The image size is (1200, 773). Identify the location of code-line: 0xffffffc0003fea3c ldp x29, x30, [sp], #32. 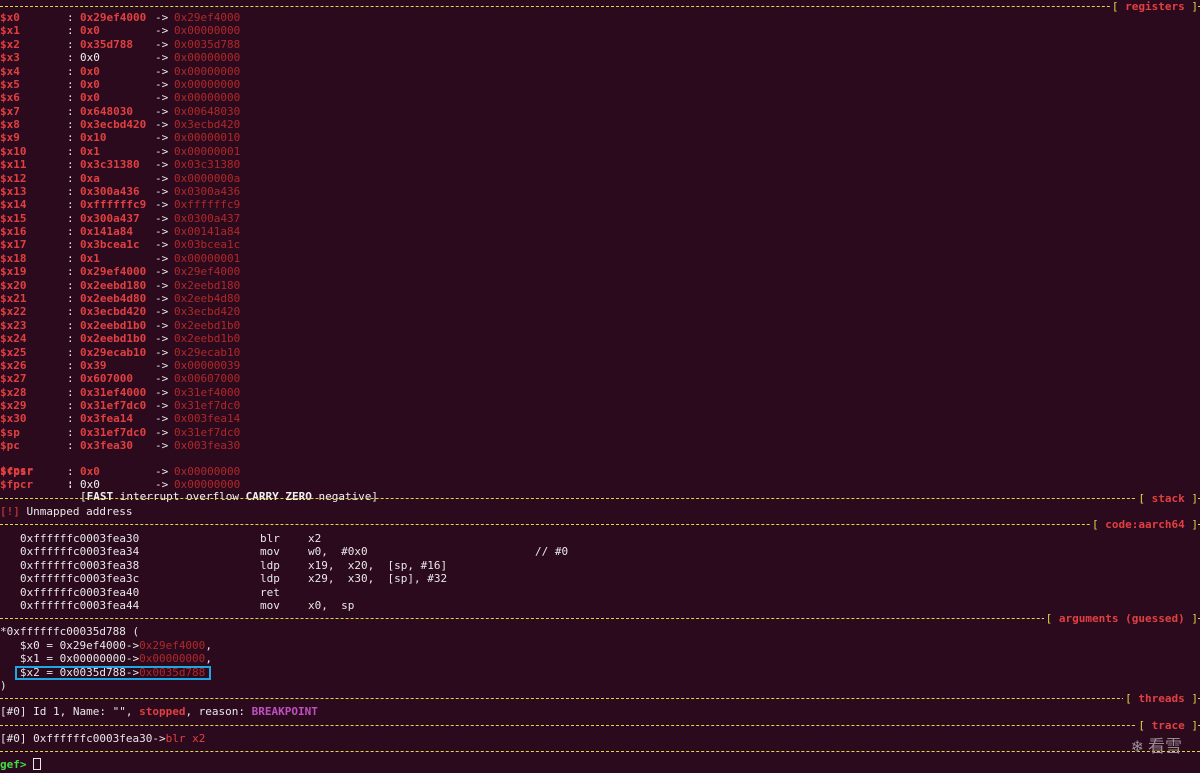
(600, 578).